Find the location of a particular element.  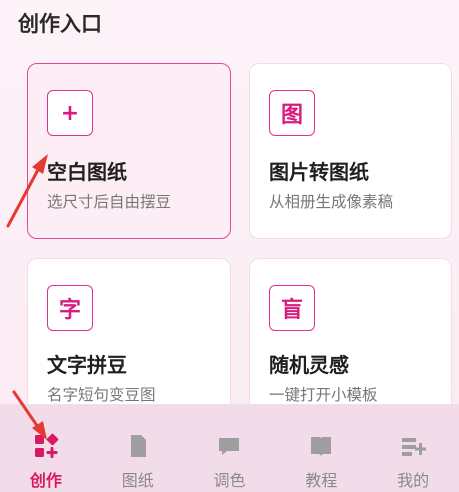

tab-label: 创作 is located at coordinates (45, 480).